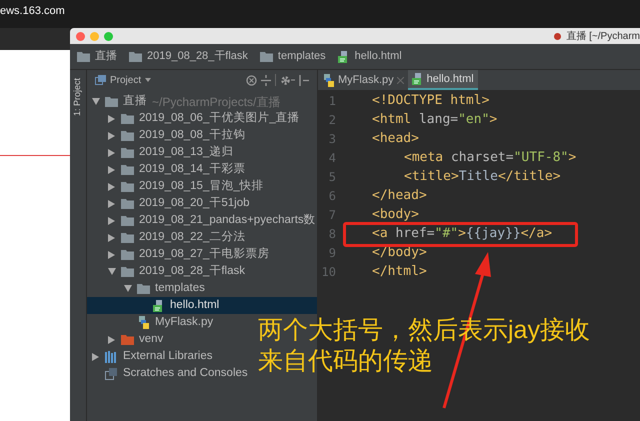 This screenshot has height=421, width=640. Describe the element at coordinates (395, 214) in the screenshot. I see `code-line: <body>` at that location.